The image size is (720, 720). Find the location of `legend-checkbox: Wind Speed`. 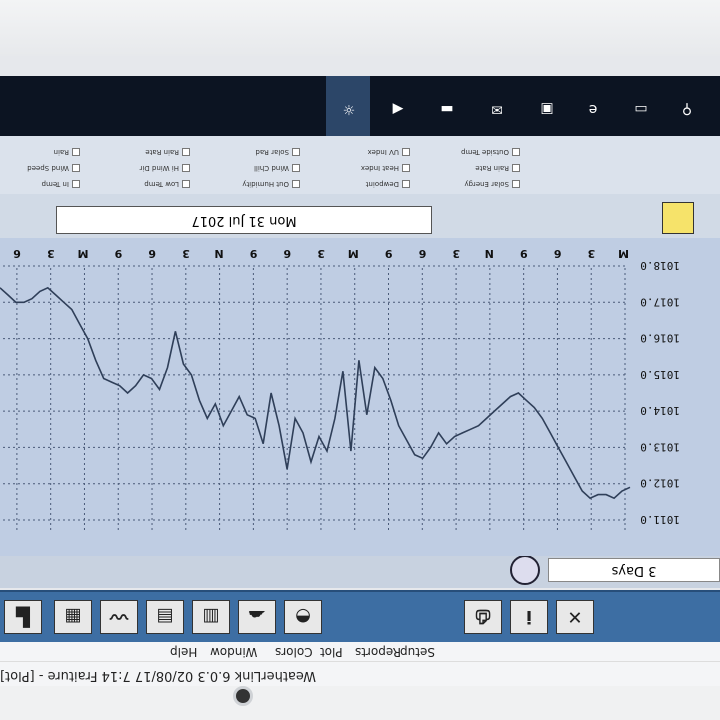

legend-checkbox: Wind Speed is located at coordinates (53, 168).